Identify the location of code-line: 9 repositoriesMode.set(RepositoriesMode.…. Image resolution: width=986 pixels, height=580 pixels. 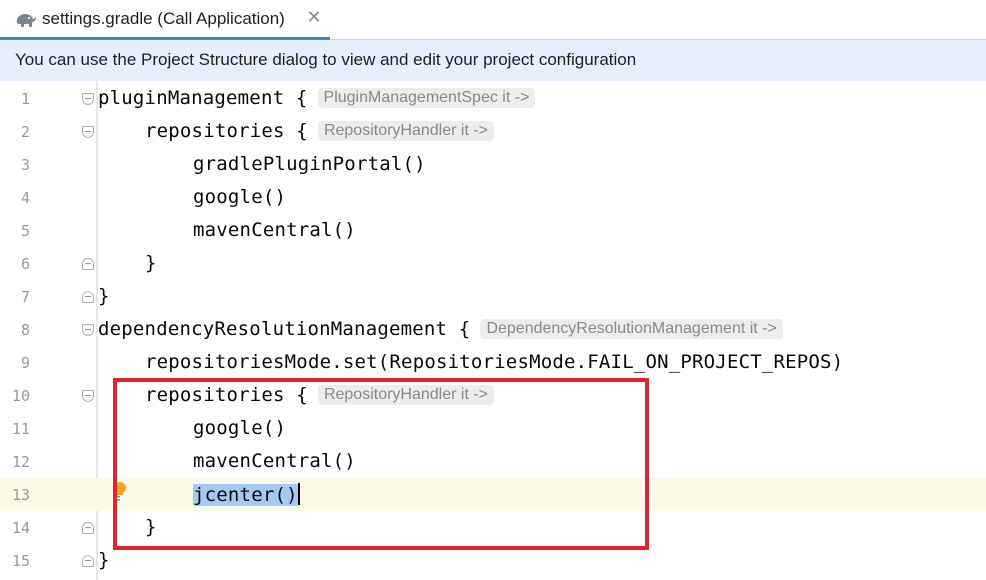
(493, 362).